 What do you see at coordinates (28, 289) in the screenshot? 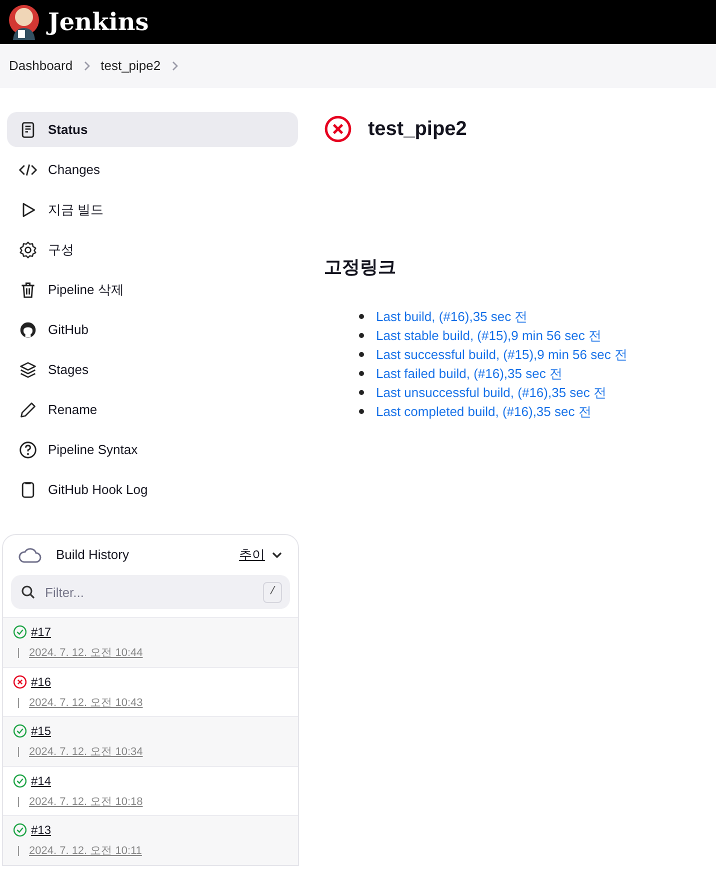
I see `trash-icon` at bounding box center [28, 289].